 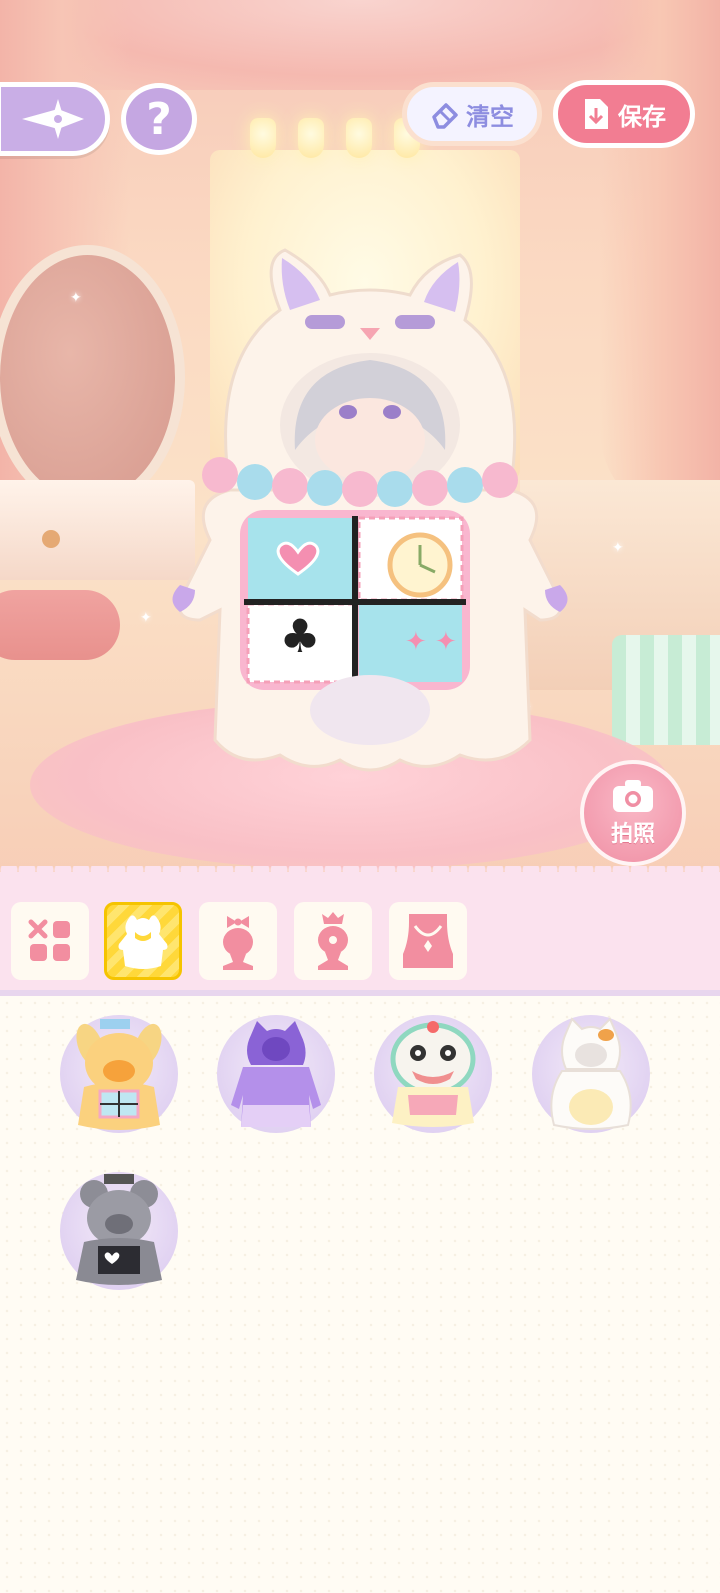 What do you see at coordinates (445, 116) in the screenshot?
I see `eraser-icon` at bounding box center [445, 116].